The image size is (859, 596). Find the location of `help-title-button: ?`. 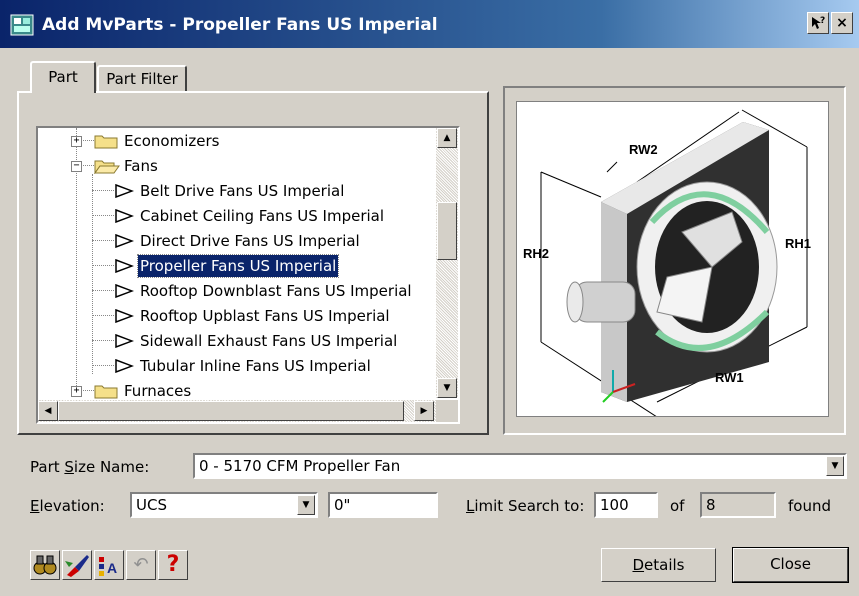

help-title-button: ? is located at coordinates (818, 23).